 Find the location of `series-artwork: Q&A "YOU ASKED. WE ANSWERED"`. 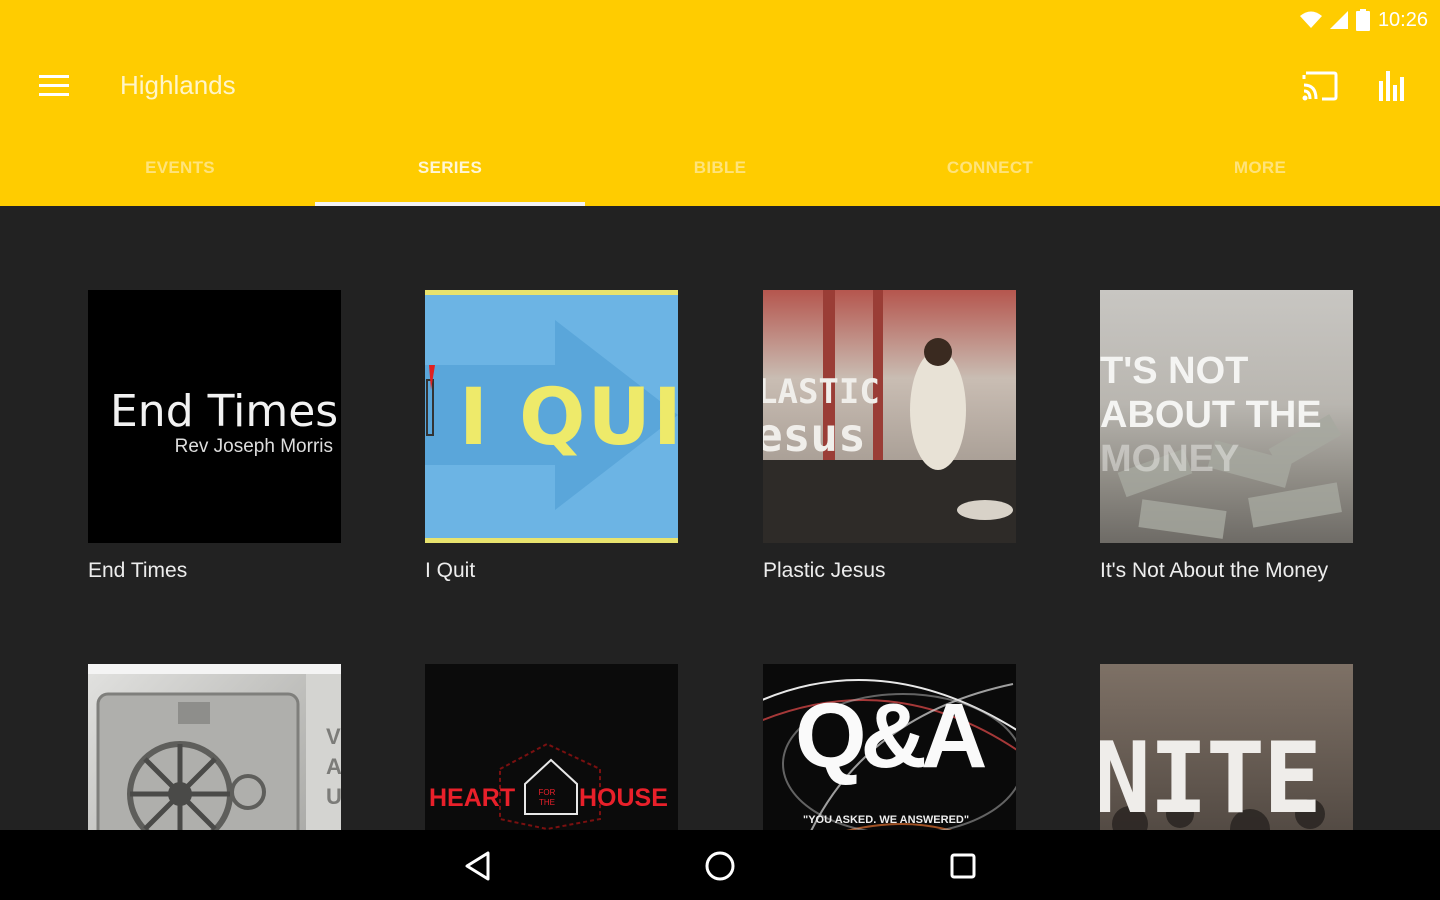

series-artwork: Q&A "YOU ASKED. WE ANSWERED" is located at coordinates (889, 747).